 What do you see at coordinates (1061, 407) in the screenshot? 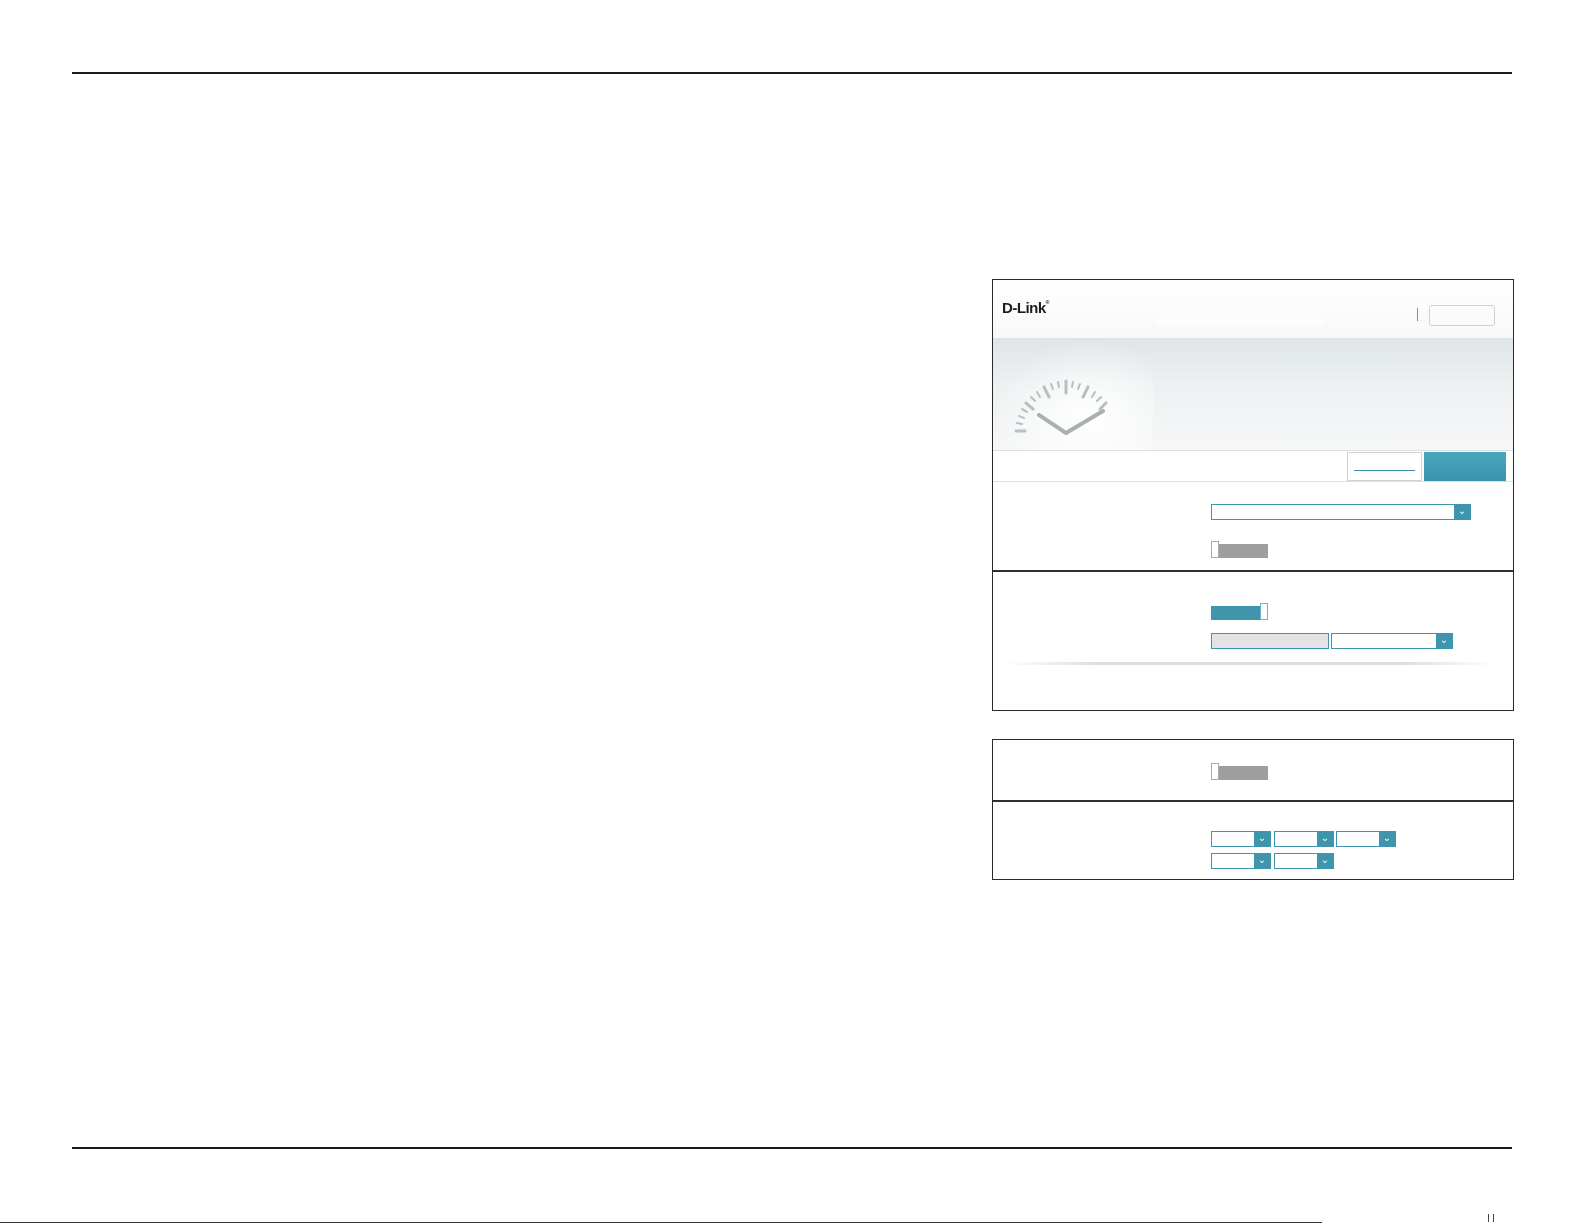
I see `clock-gauge-icon` at bounding box center [1061, 407].